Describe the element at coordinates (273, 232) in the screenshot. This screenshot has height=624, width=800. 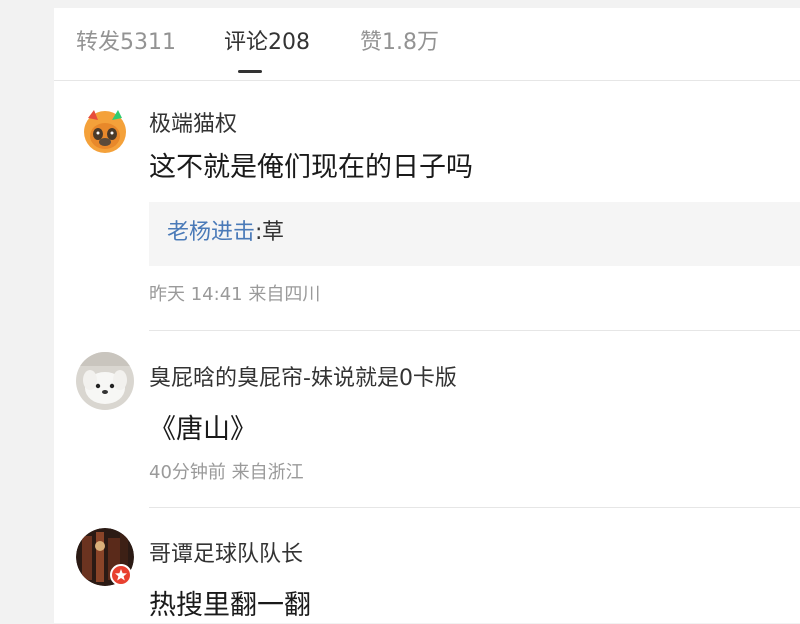
I see `reply-text: 草` at that location.